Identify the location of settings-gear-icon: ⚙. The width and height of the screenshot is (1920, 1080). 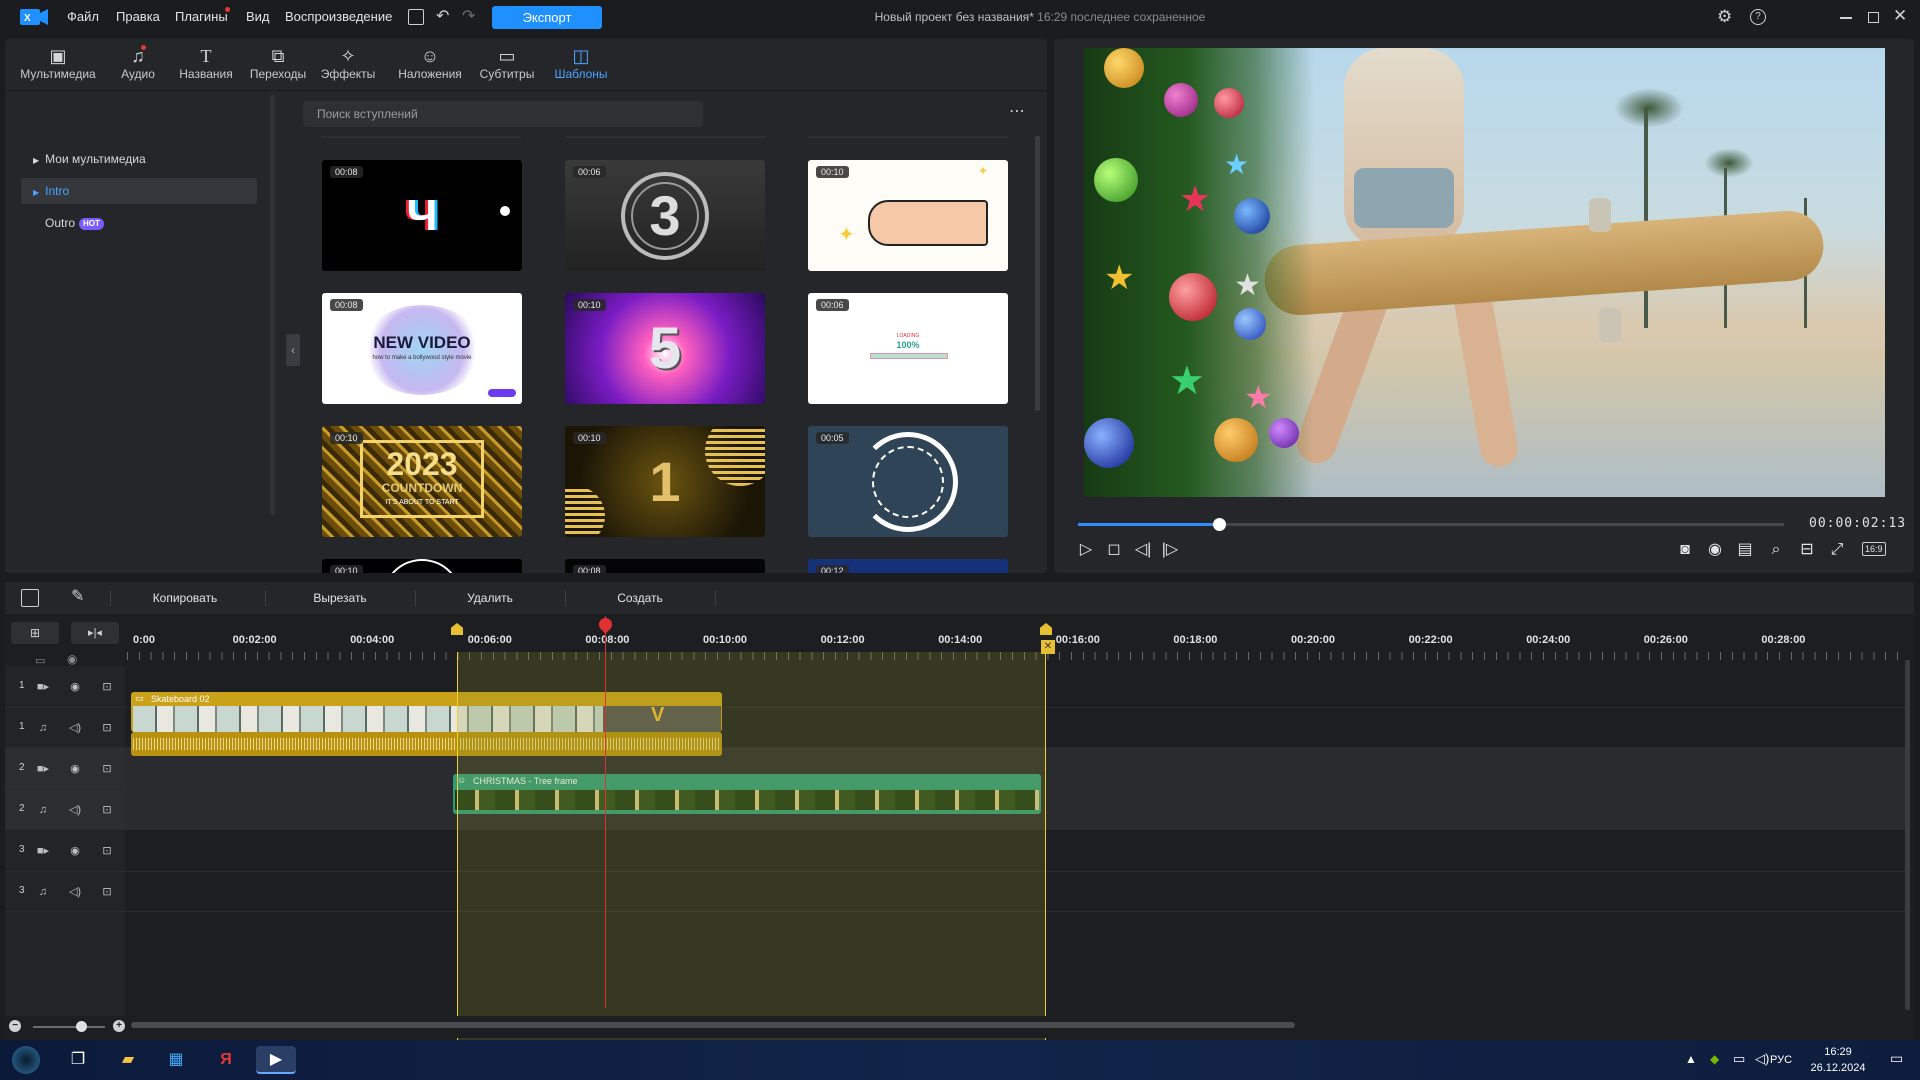
(1724, 17).